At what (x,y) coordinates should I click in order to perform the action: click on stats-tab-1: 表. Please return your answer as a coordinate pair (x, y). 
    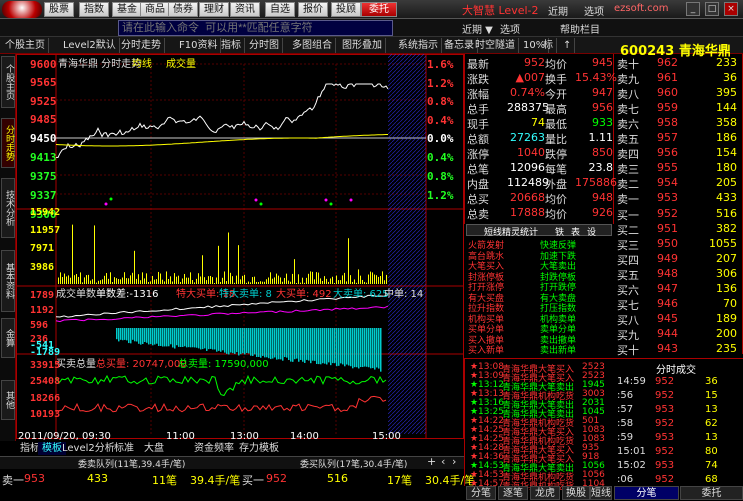
    Looking at the image, I should click on (575, 231).